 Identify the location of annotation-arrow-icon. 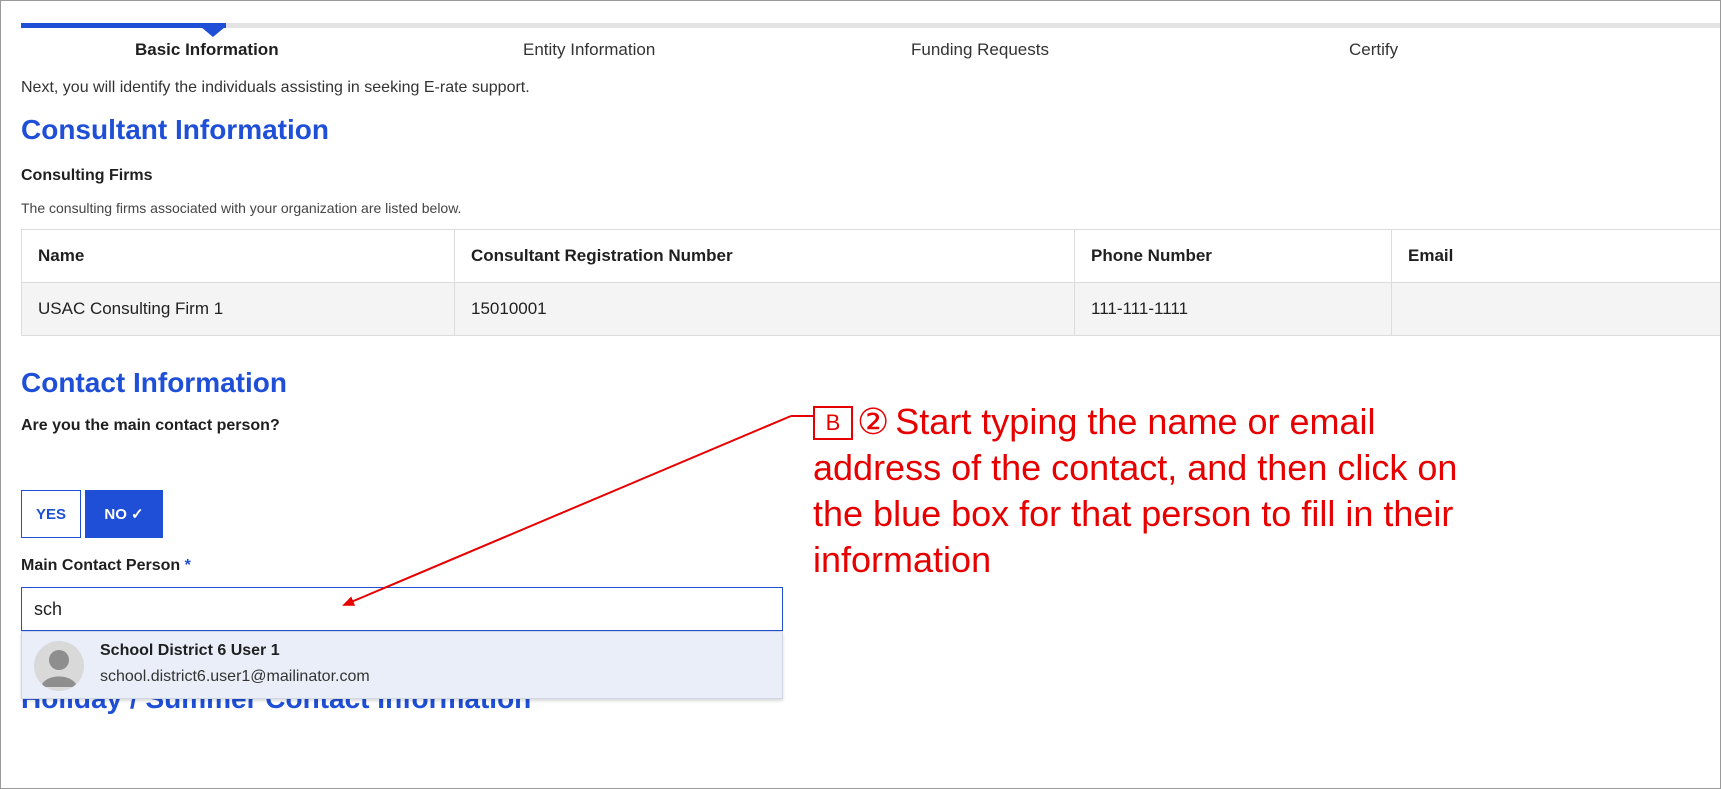
(577, 510).